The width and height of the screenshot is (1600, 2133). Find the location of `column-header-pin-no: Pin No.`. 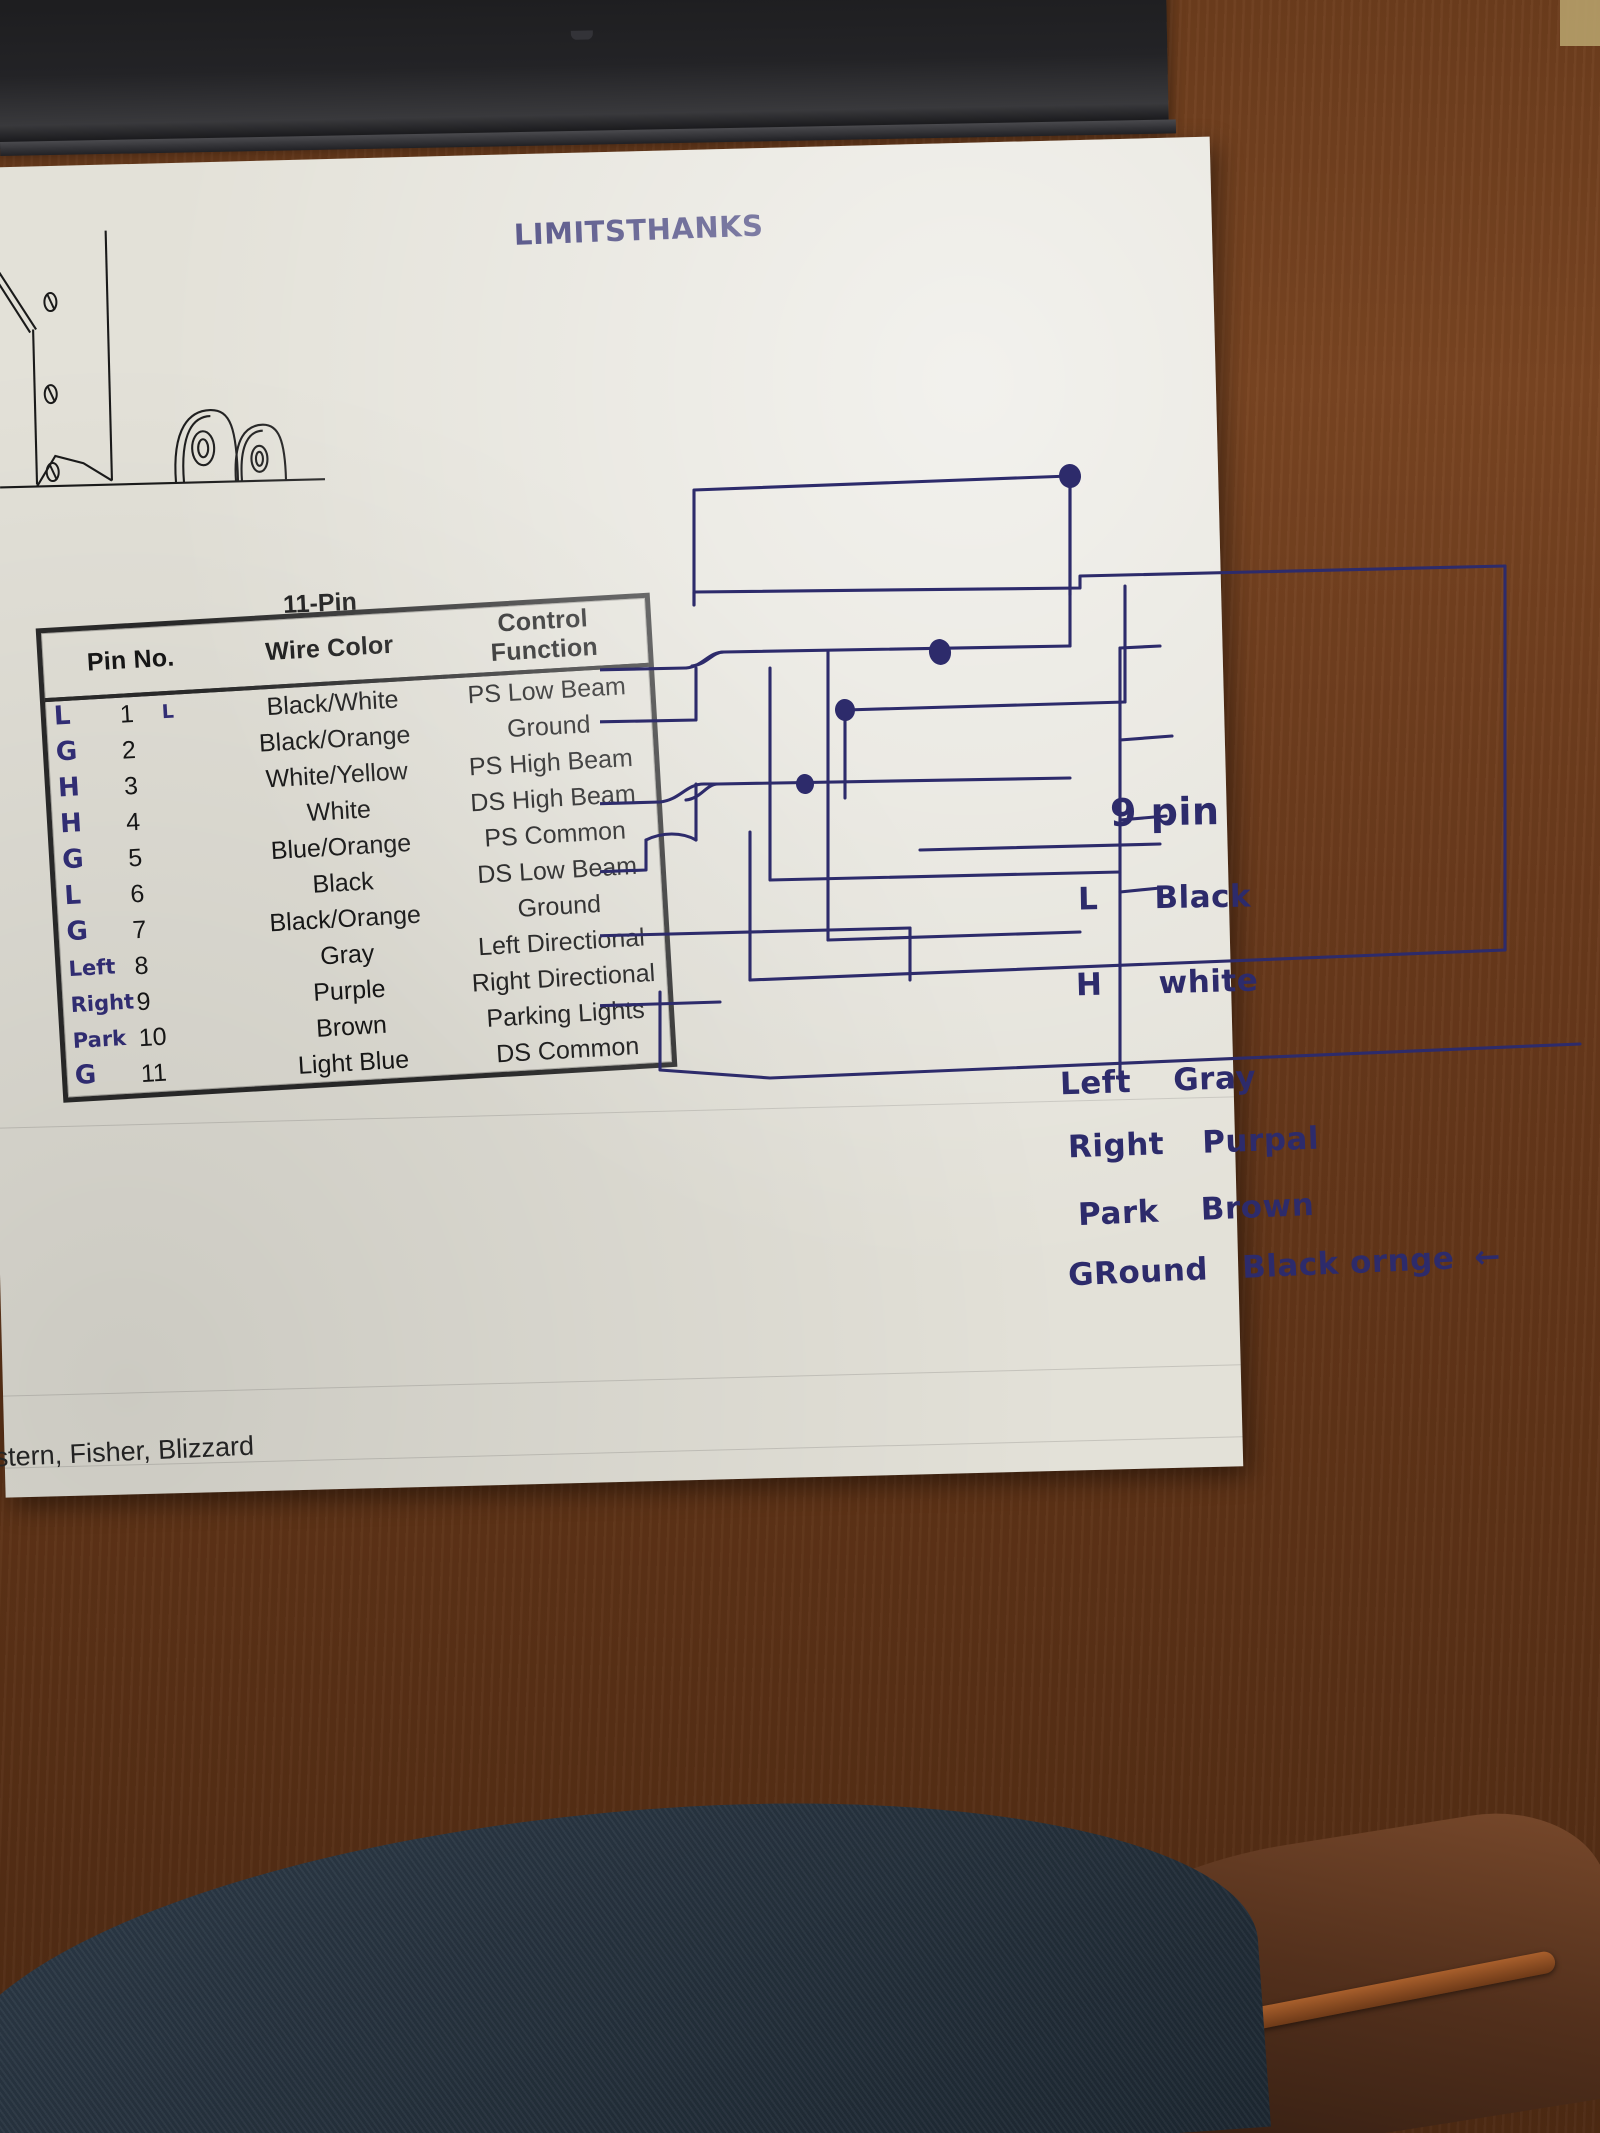

column-header-pin-no: Pin No. is located at coordinates (130, 661).